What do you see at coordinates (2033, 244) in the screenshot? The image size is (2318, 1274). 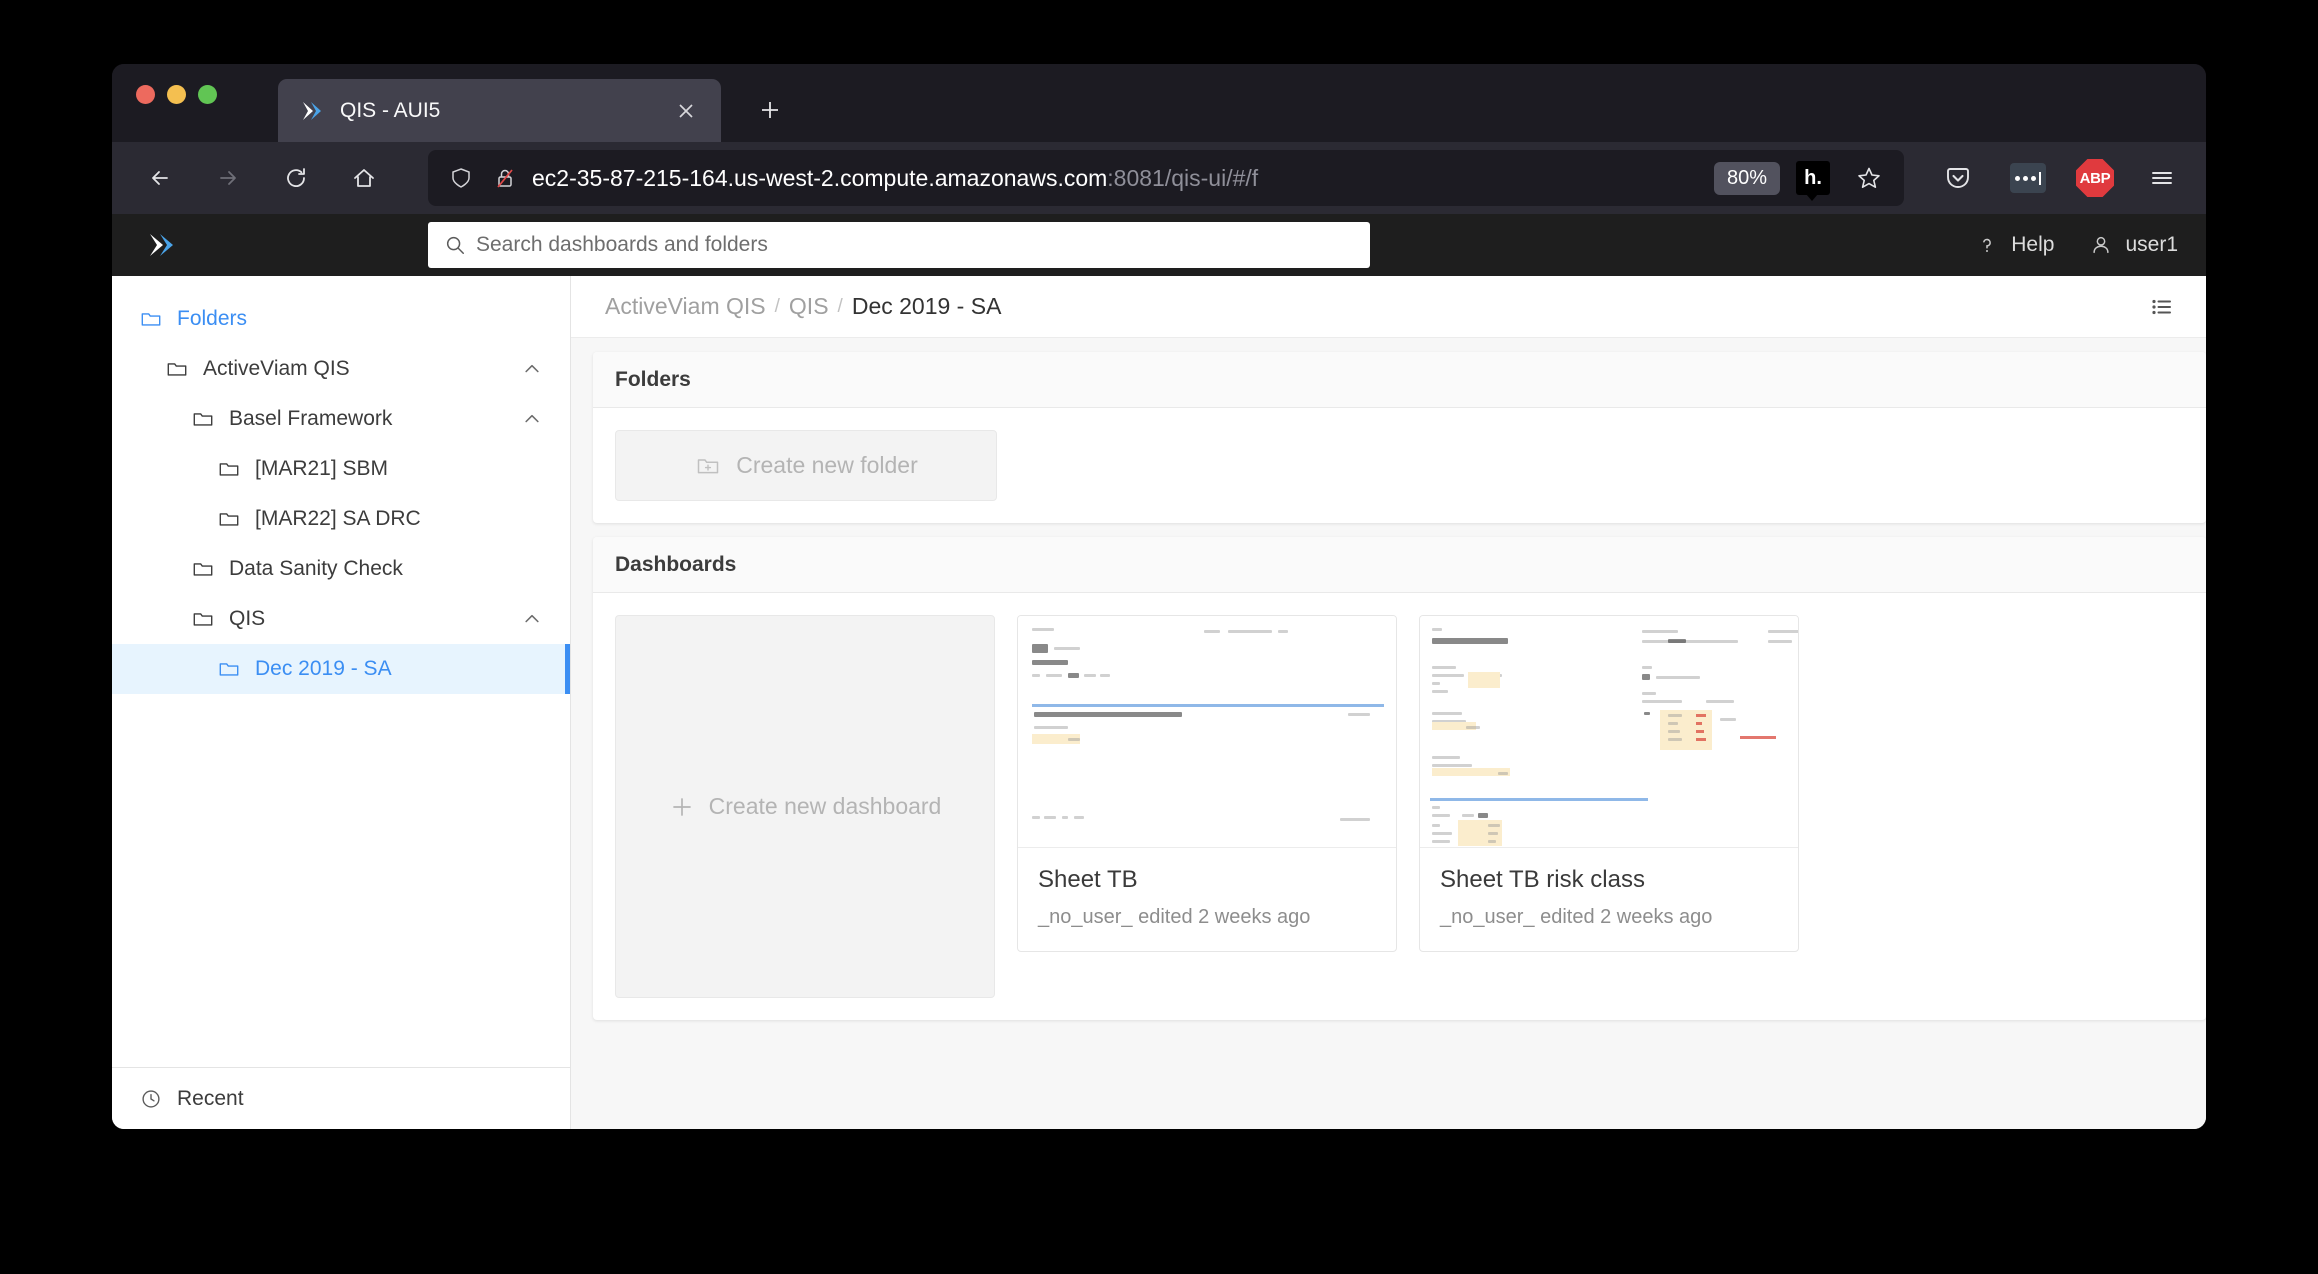 I see `help-label: Help` at bounding box center [2033, 244].